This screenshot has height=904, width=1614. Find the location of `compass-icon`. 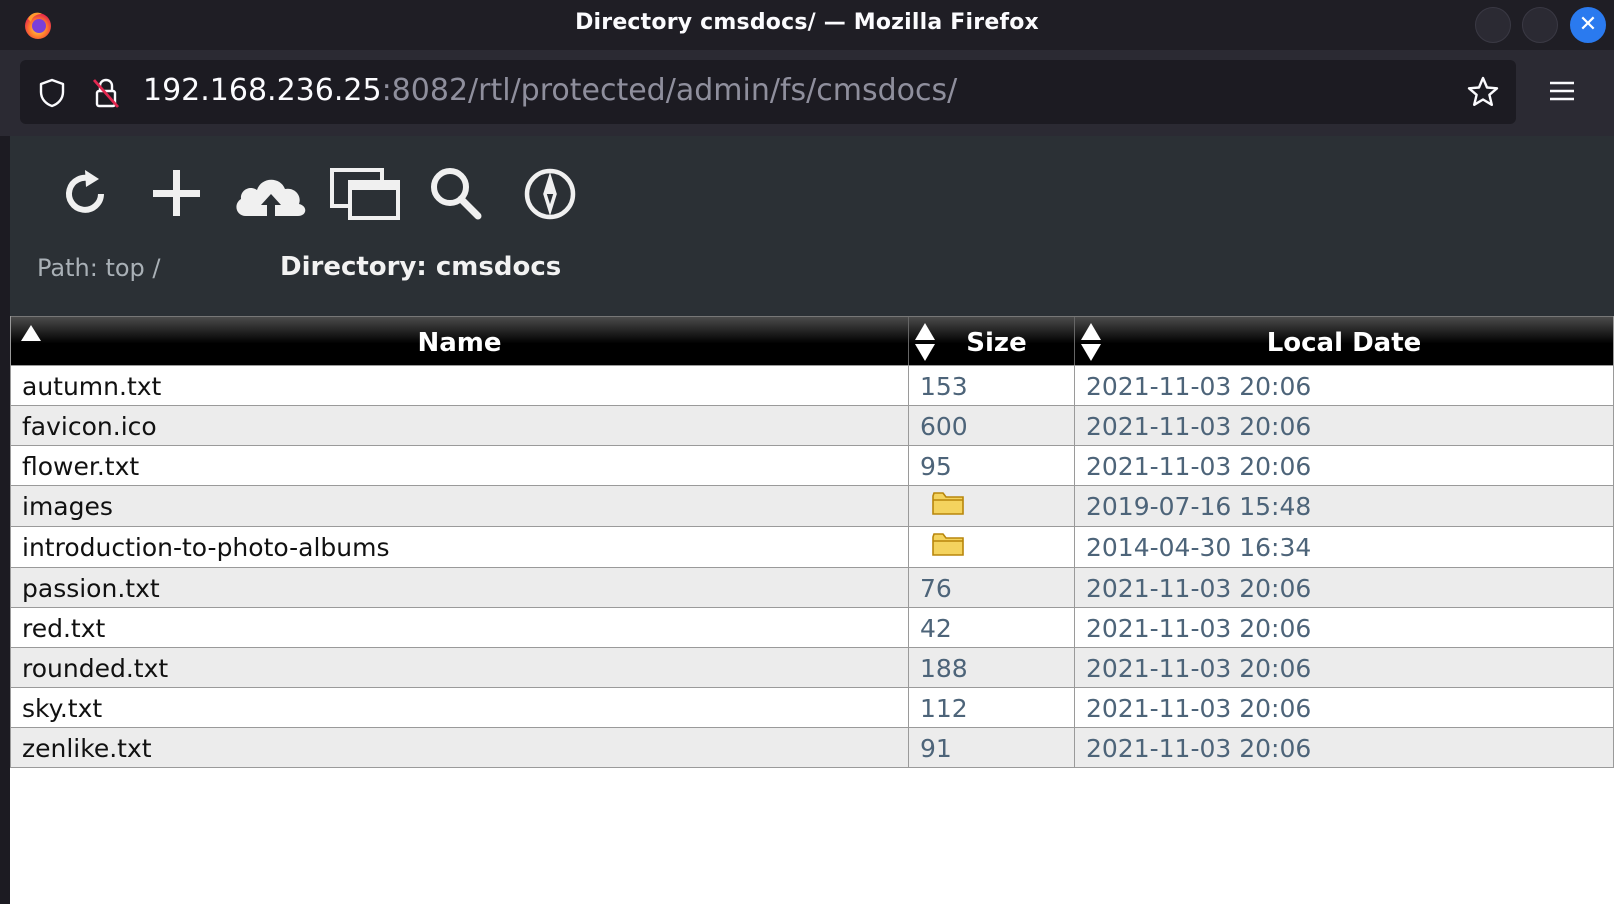

compass-icon is located at coordinates (550, 194).